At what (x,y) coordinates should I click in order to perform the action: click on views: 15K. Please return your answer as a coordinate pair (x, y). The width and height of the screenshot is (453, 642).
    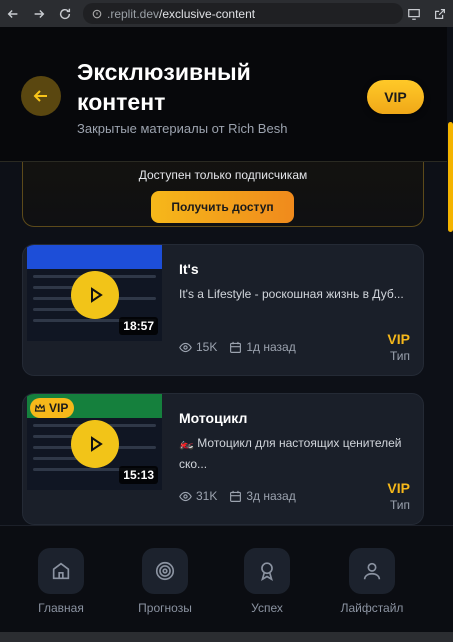
    Looking at the image, I should click on (198, 347).